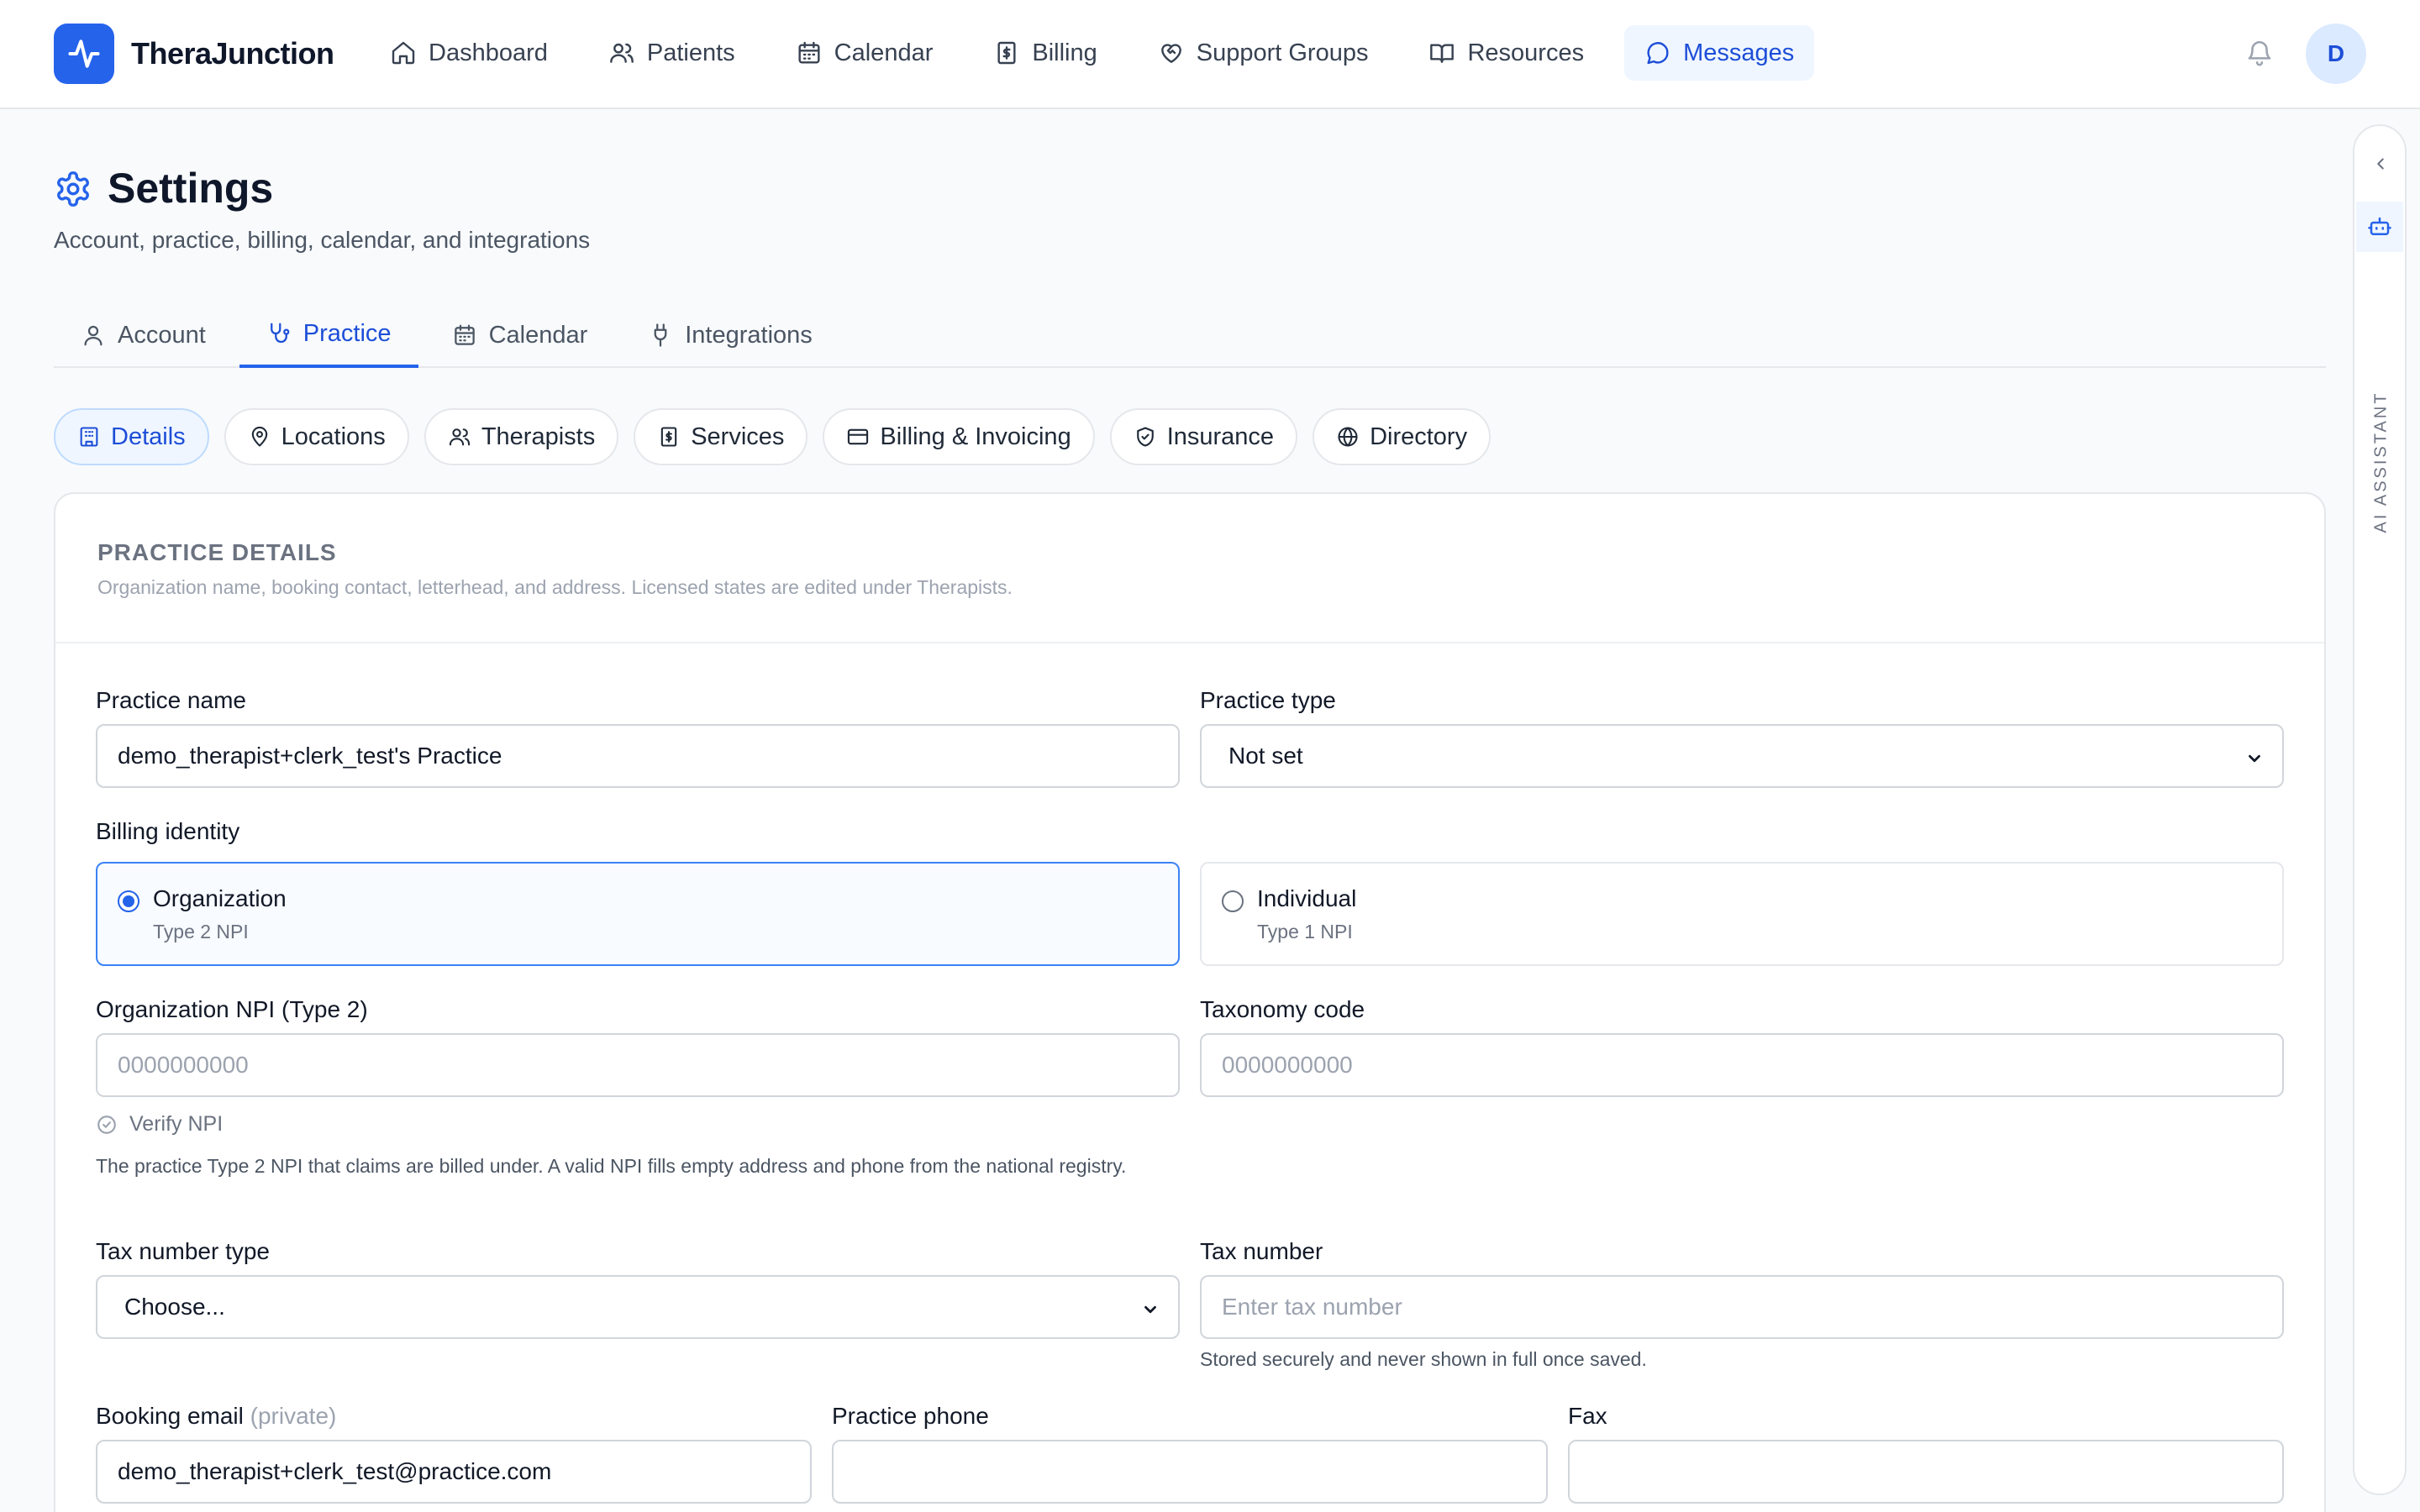 The height and width of the screenshot is (1512, 2420). What do you see at coordinates (2336, 54) in the screenshot?
I see `user-avatar: D` at bounding box center [2336, 54].